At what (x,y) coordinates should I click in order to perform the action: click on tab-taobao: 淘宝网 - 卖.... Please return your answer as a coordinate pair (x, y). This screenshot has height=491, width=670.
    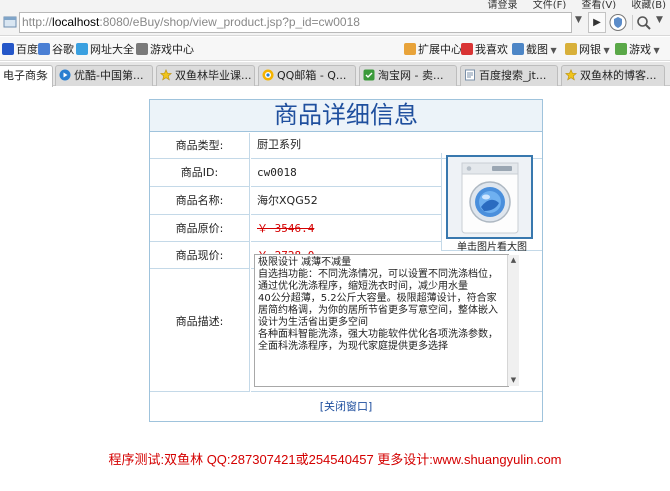
    Looking at the image, I should click on (408, 75).